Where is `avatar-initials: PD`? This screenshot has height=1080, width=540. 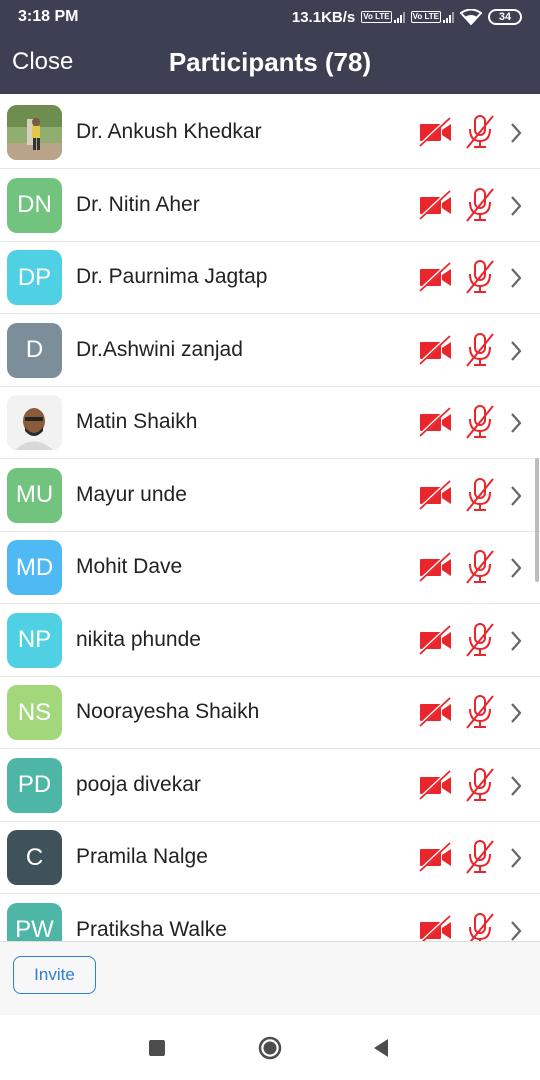 avatar-initials: PD is located at coordinates (34, 784).